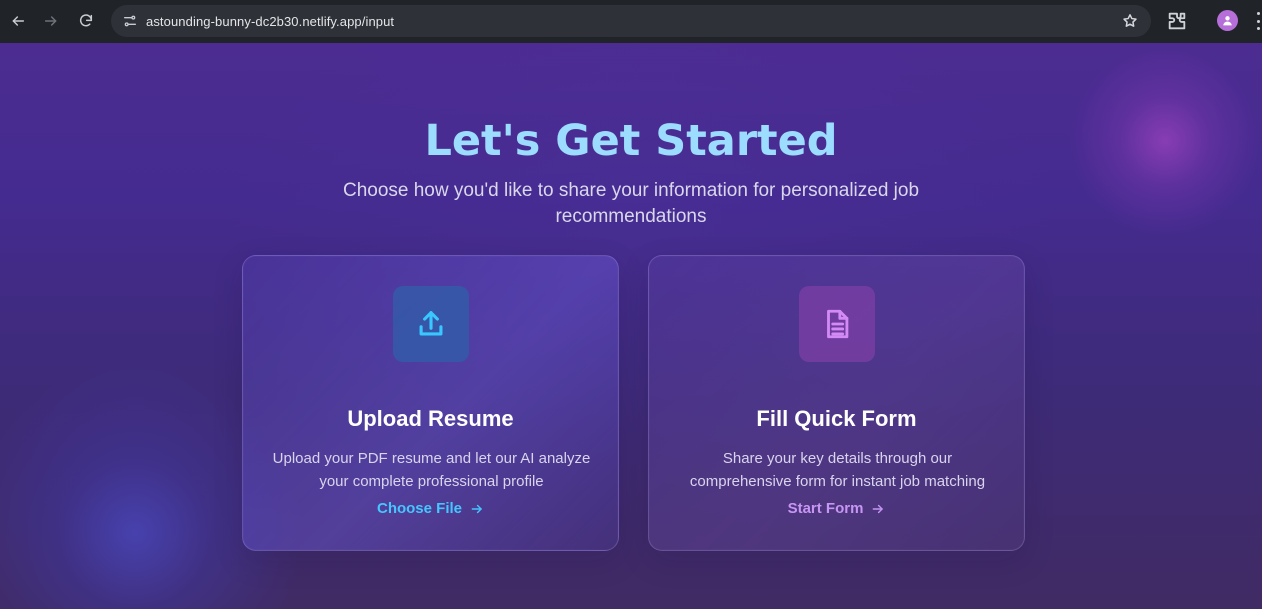  I want to click on site-info-button, so click(130, 21).